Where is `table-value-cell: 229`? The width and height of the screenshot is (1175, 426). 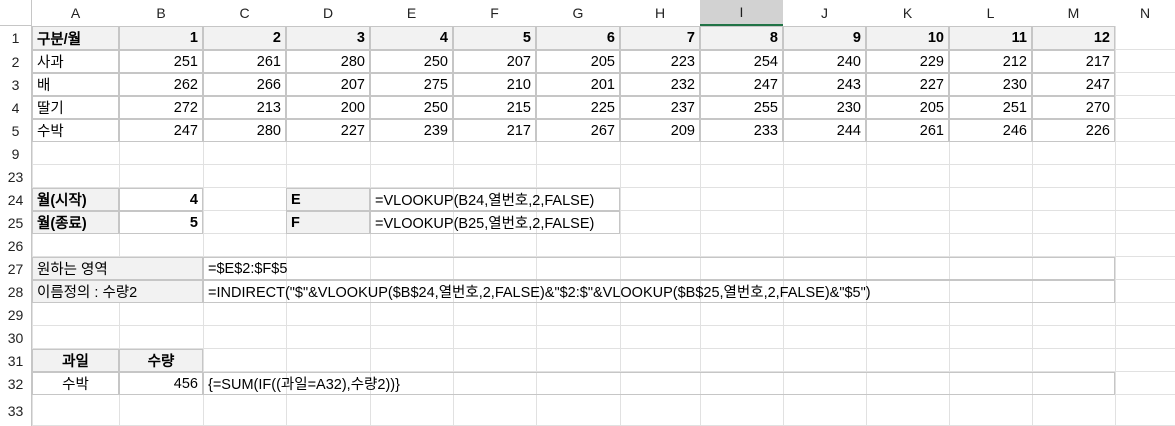
table-value-cell: 229 is located at coordinates (907, 61).